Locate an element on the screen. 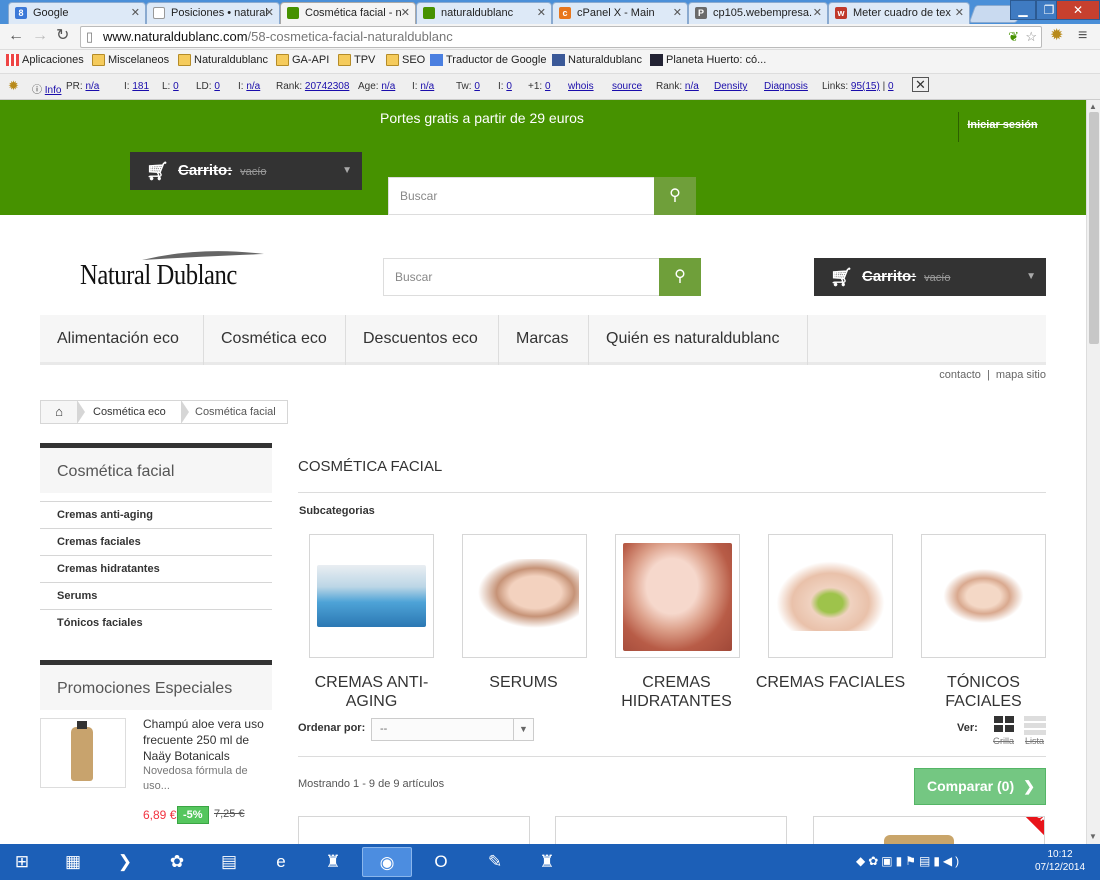  tab-meter-cuadro: w Meter cuadro de tex ✕ is located at coordinates (899, 13).